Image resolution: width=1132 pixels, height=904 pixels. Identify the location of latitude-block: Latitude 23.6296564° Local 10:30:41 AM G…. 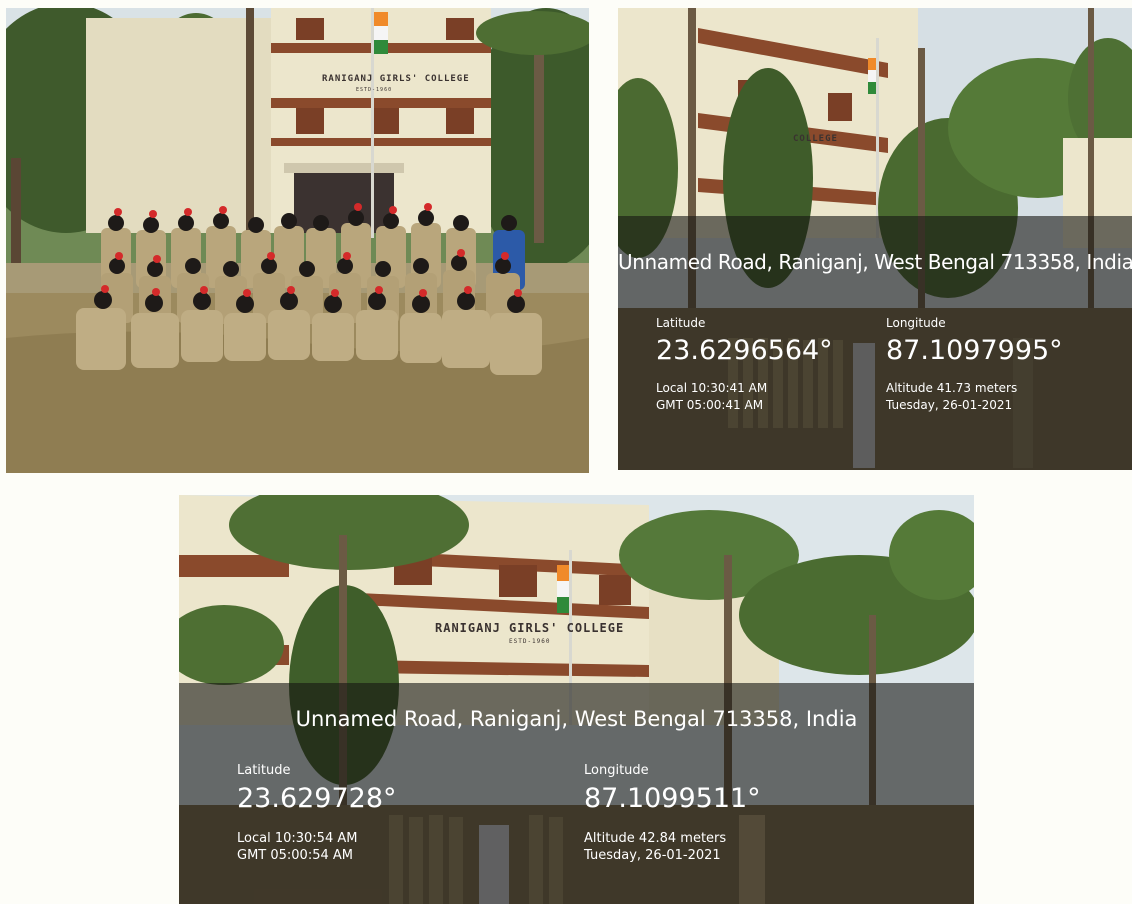
(744, 364).